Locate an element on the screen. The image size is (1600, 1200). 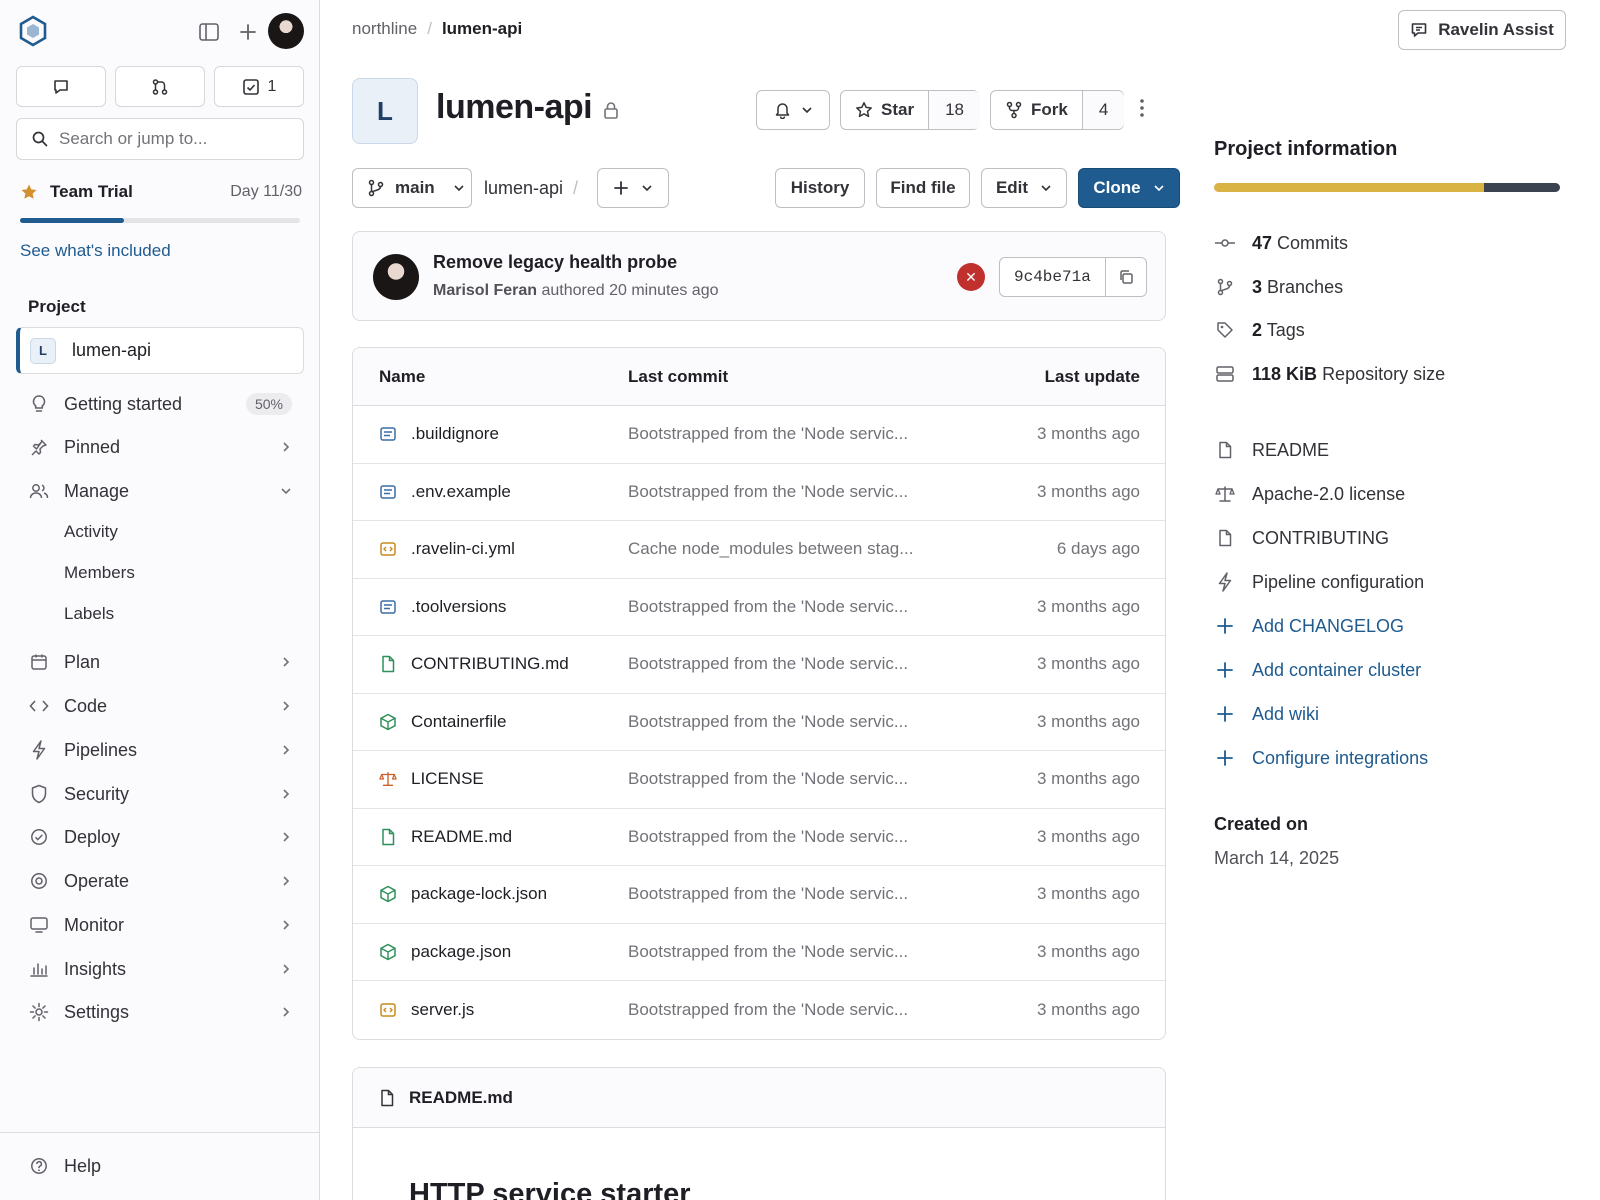
notifications-button is located at coordinates (793, 110).